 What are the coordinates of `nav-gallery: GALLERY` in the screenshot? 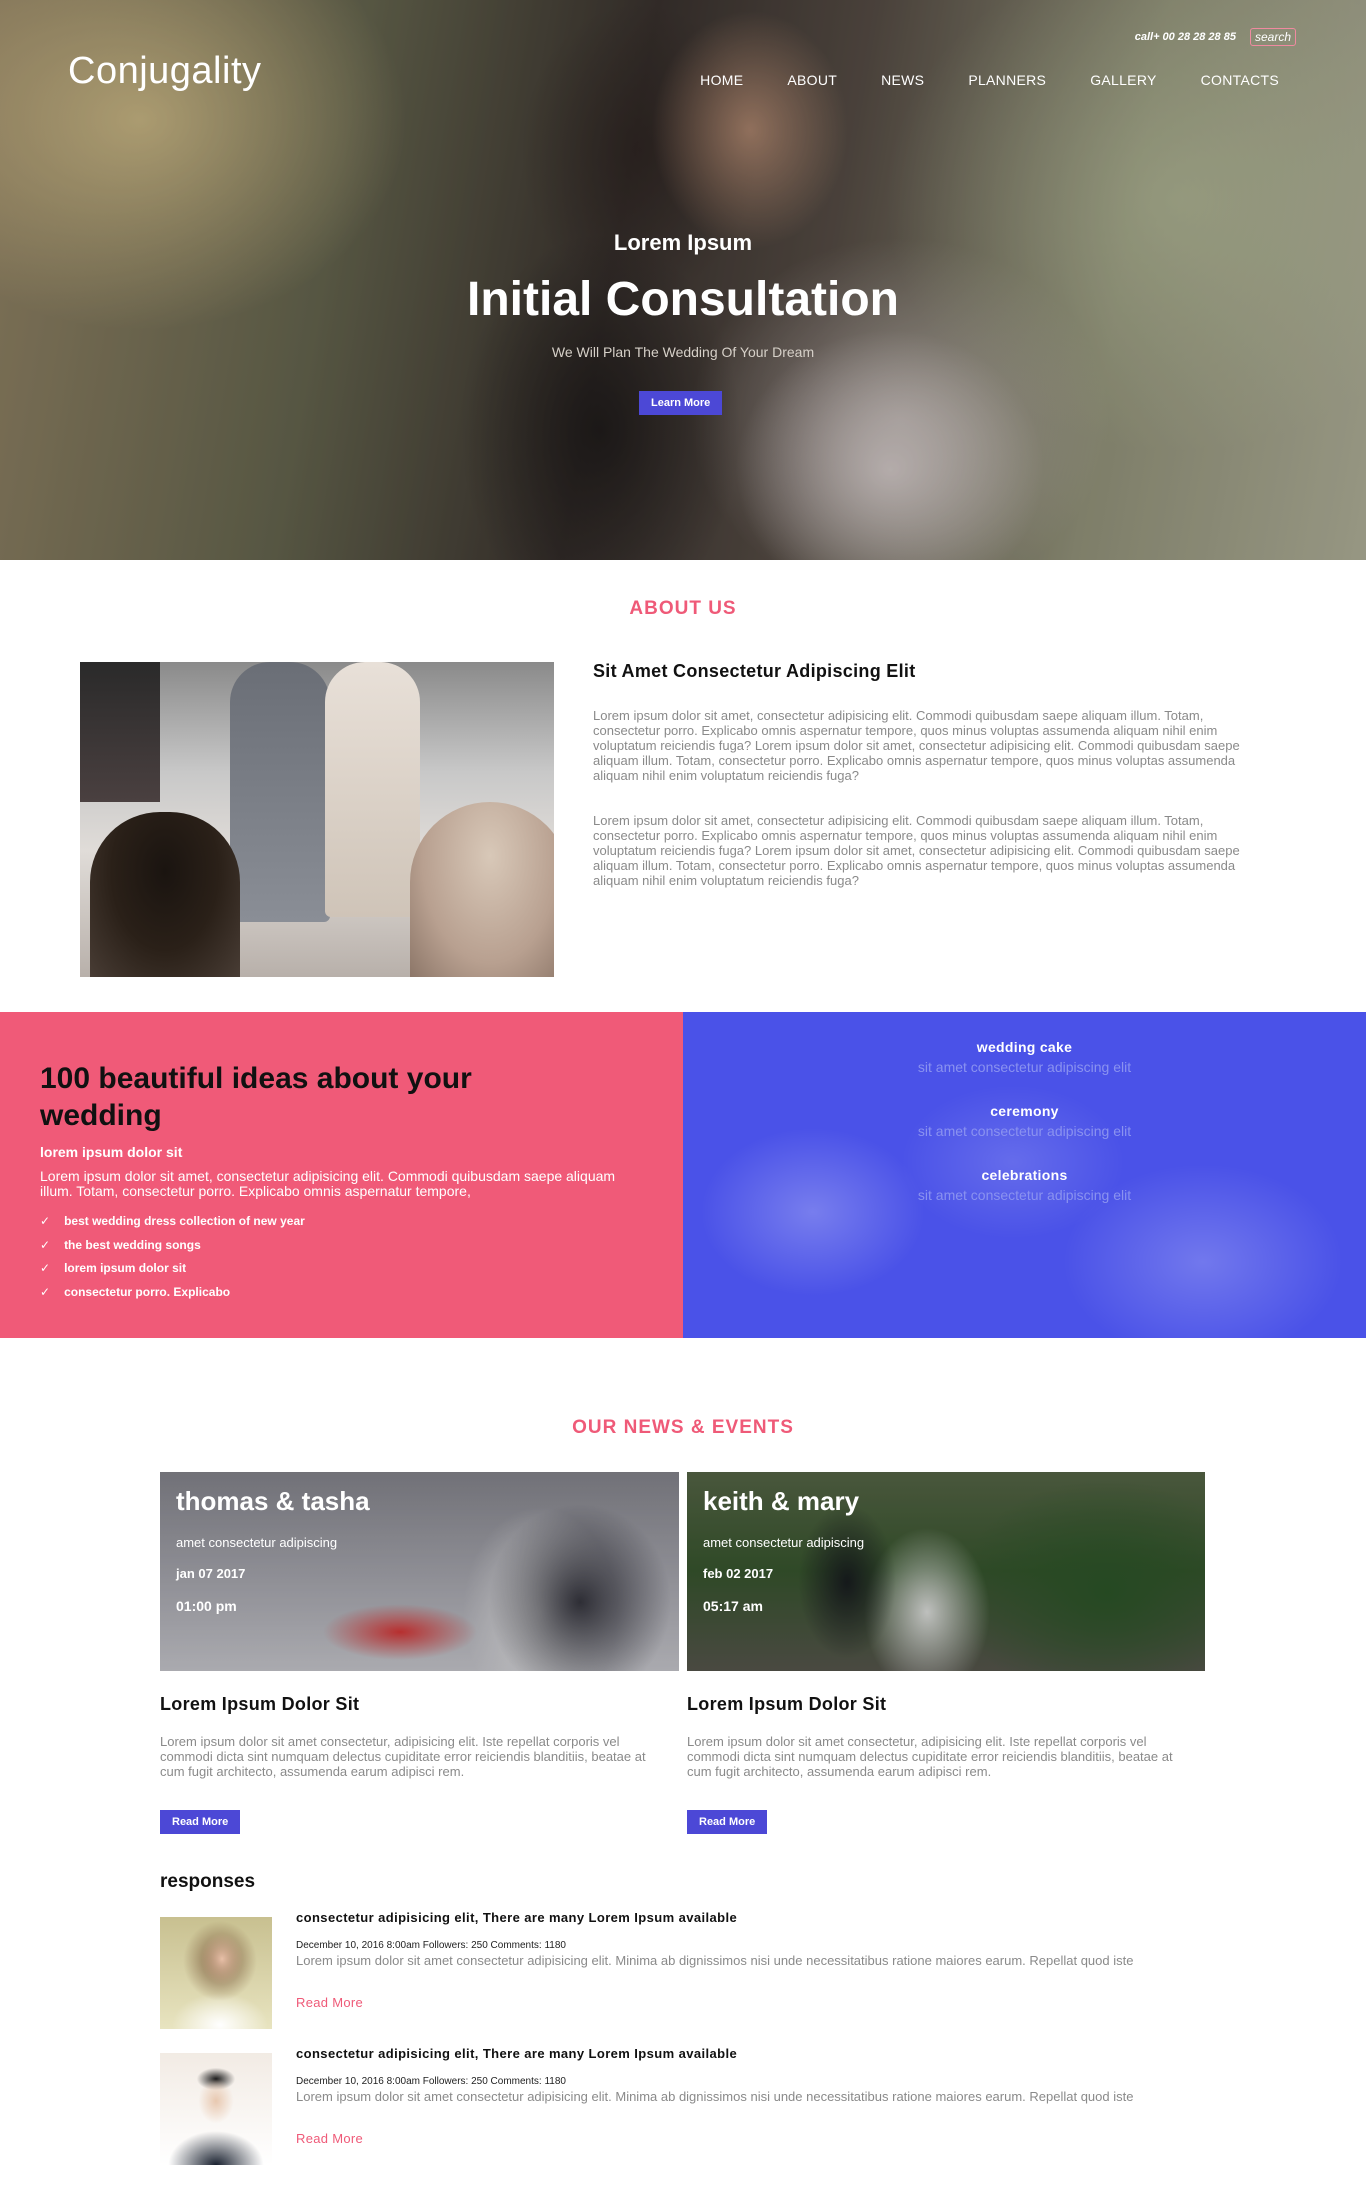 It's located at (1123, 80).